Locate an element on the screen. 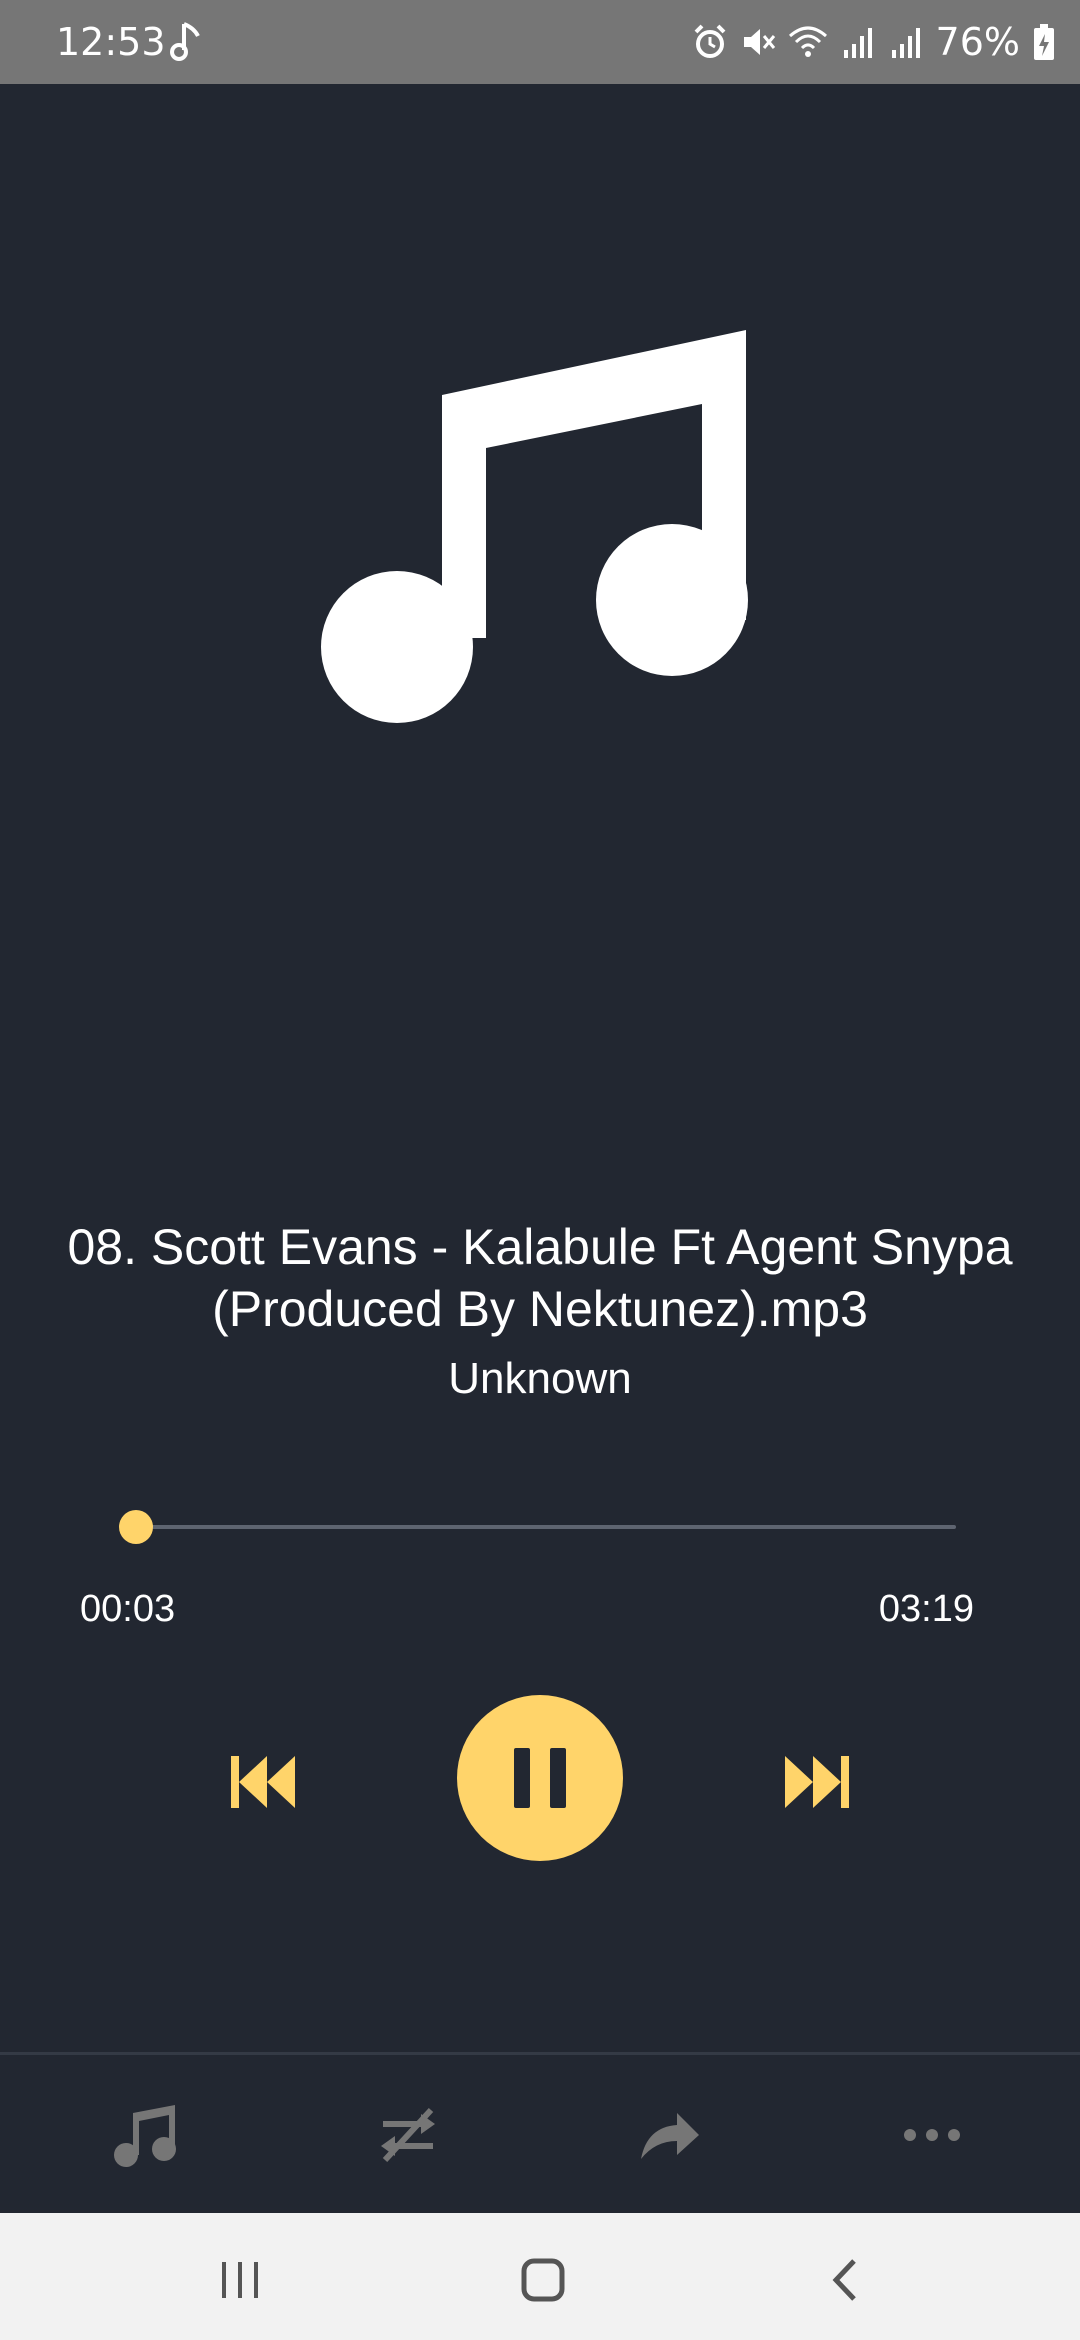 This screenshot has height=2340, width=1080. back-button is located at coordinates (845, 2280).